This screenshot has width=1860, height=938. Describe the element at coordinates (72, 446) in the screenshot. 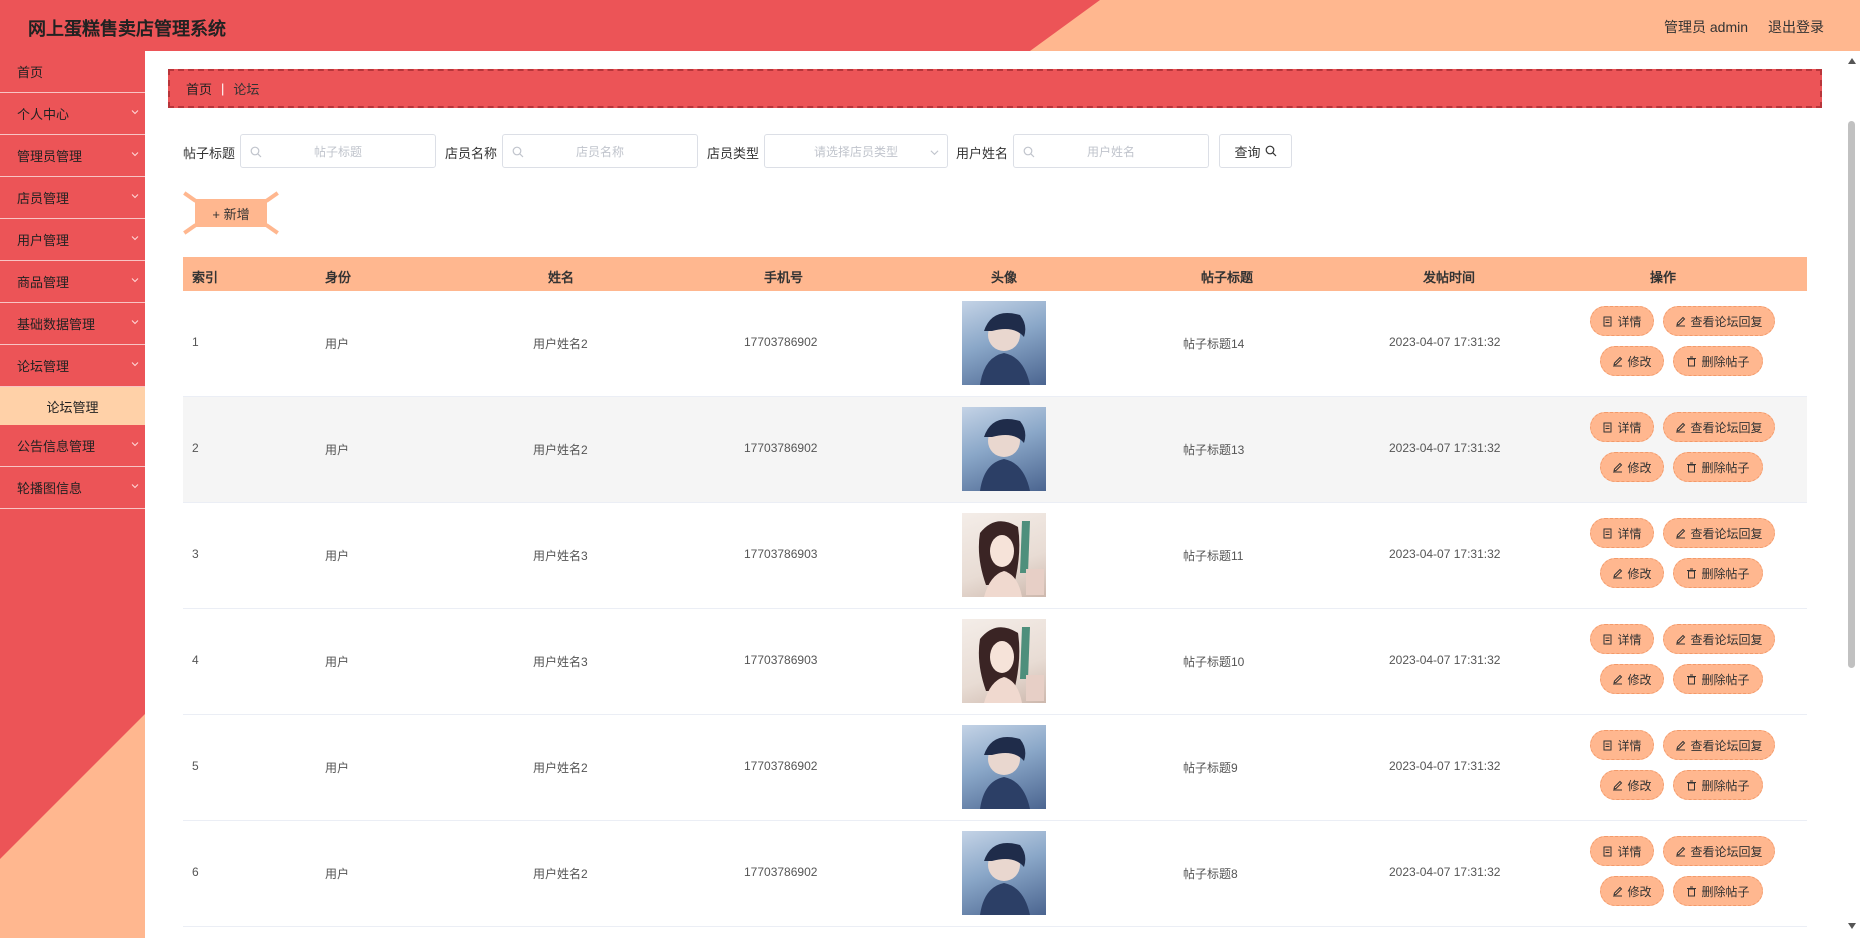

I see `sidebar-item-8: 公告信息管理` at that location.